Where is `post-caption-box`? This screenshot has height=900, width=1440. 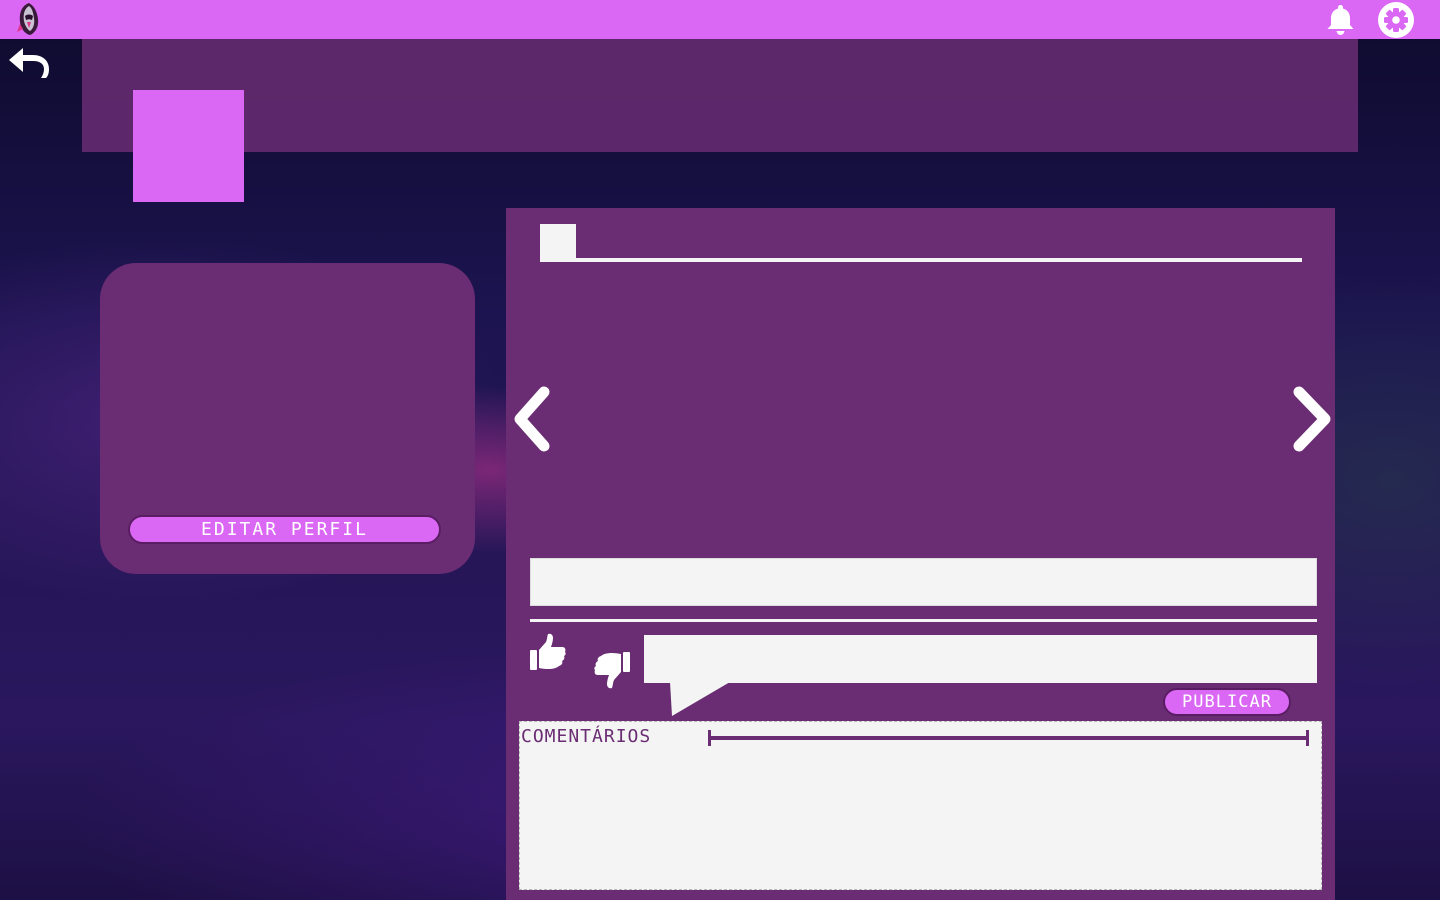 post-caption-box is located at coordinates (923, 582).